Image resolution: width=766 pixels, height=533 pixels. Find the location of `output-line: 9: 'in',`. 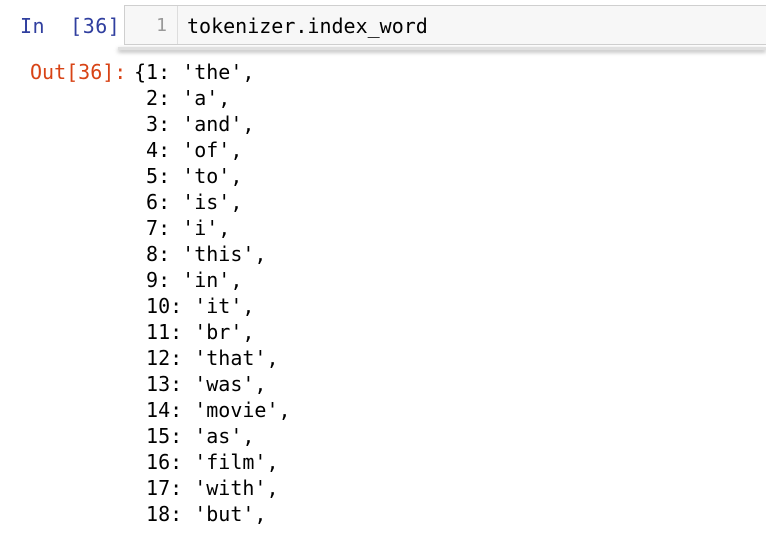

output-line: 9: 'in', is located at coordinates (444, 280).